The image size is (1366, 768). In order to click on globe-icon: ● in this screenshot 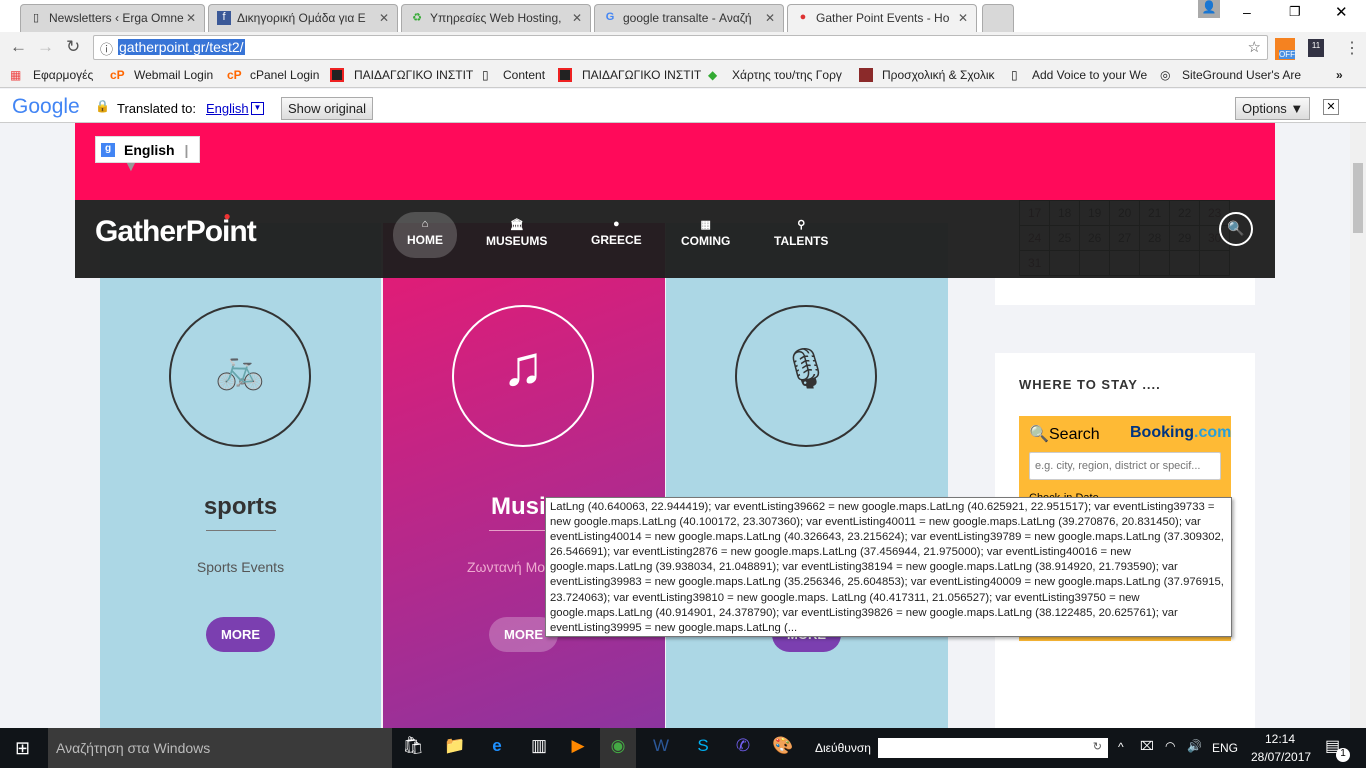, I will do `click(616, 224)`.